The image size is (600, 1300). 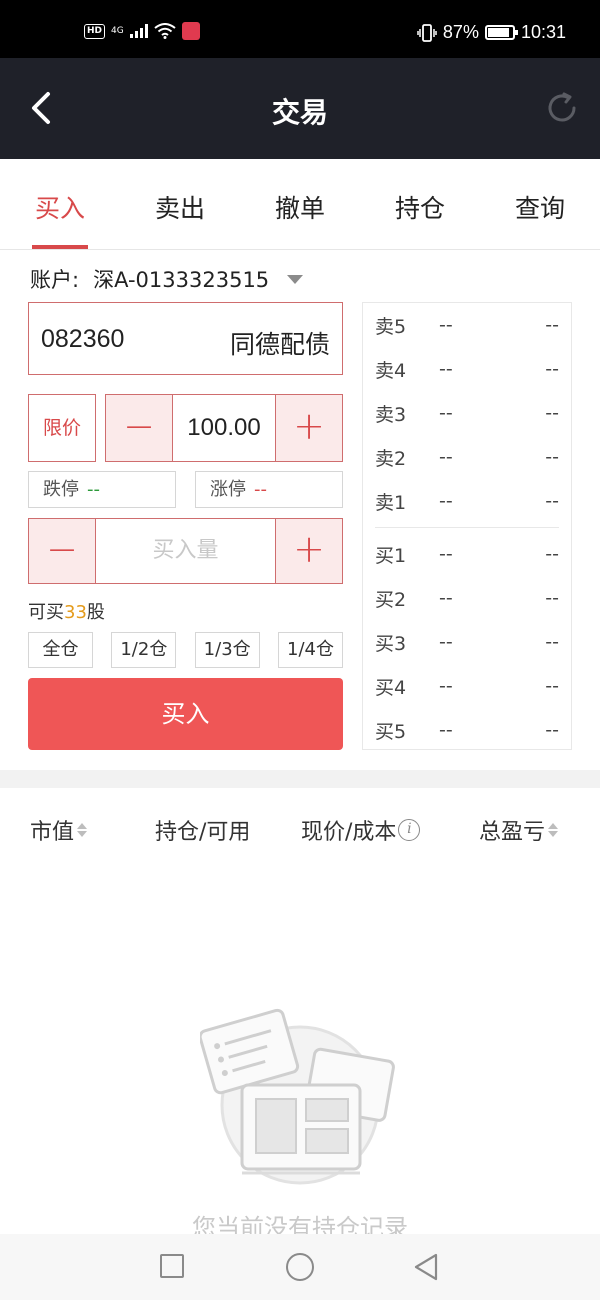 I want to click on price-stepper: − 100.00 +, so click(x=224, y=428).